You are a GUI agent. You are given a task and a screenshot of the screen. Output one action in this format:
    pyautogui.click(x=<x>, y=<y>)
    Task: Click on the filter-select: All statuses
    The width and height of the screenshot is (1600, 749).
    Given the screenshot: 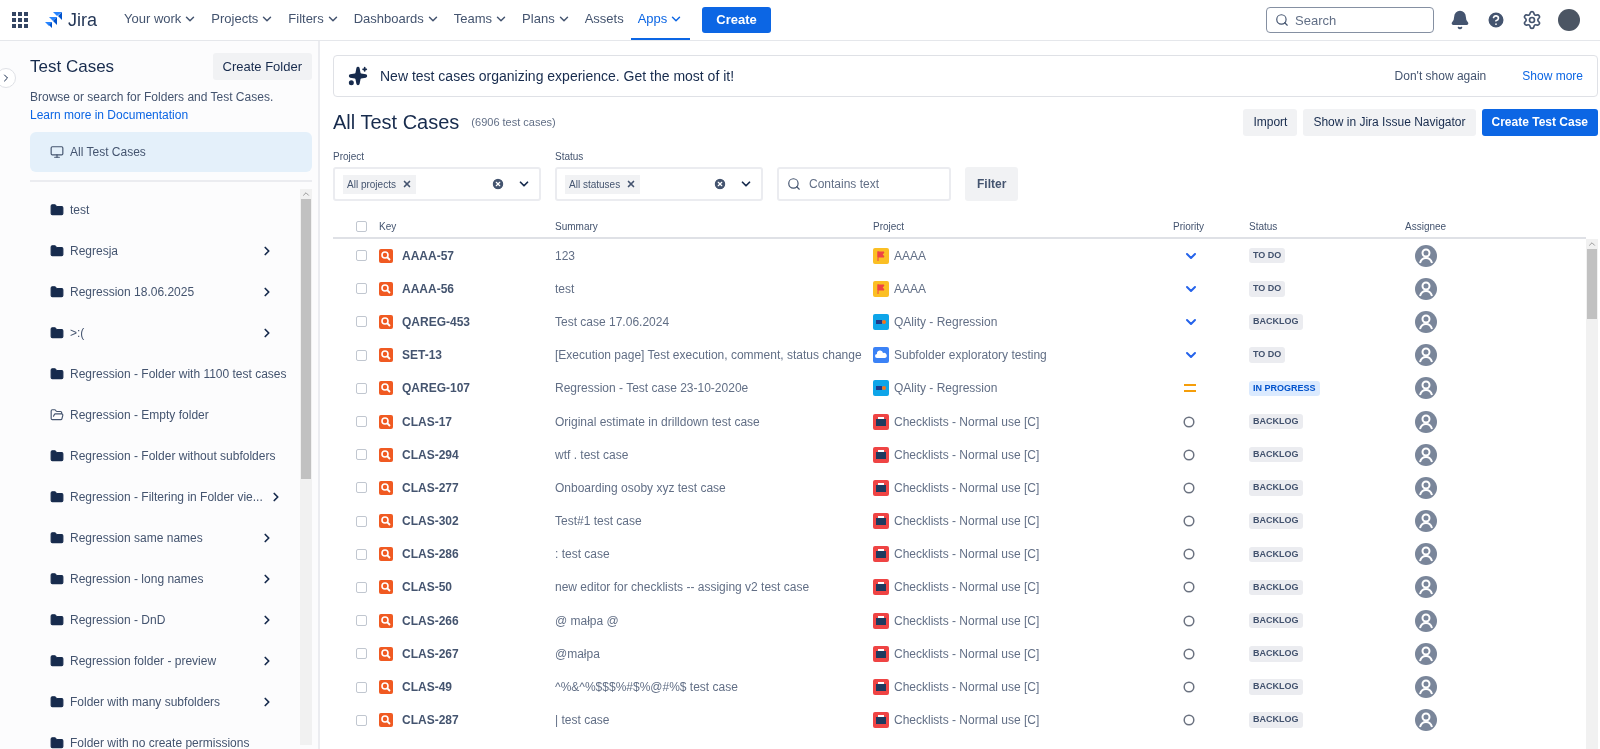 What is the action you would take?
    pyautogui.click(x=659, y=184)
    